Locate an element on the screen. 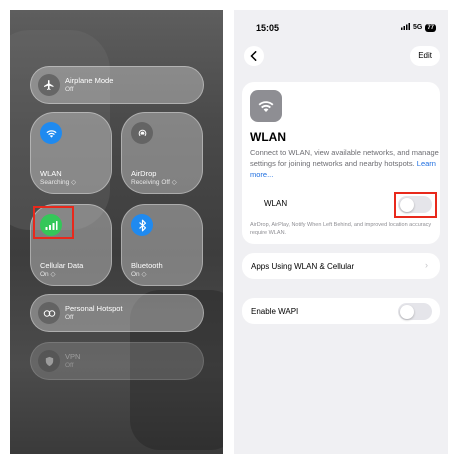 Image resolution: width=458 pixels, height=465 pixels. cellular-highlight-box is located at coordinates (53, 222).